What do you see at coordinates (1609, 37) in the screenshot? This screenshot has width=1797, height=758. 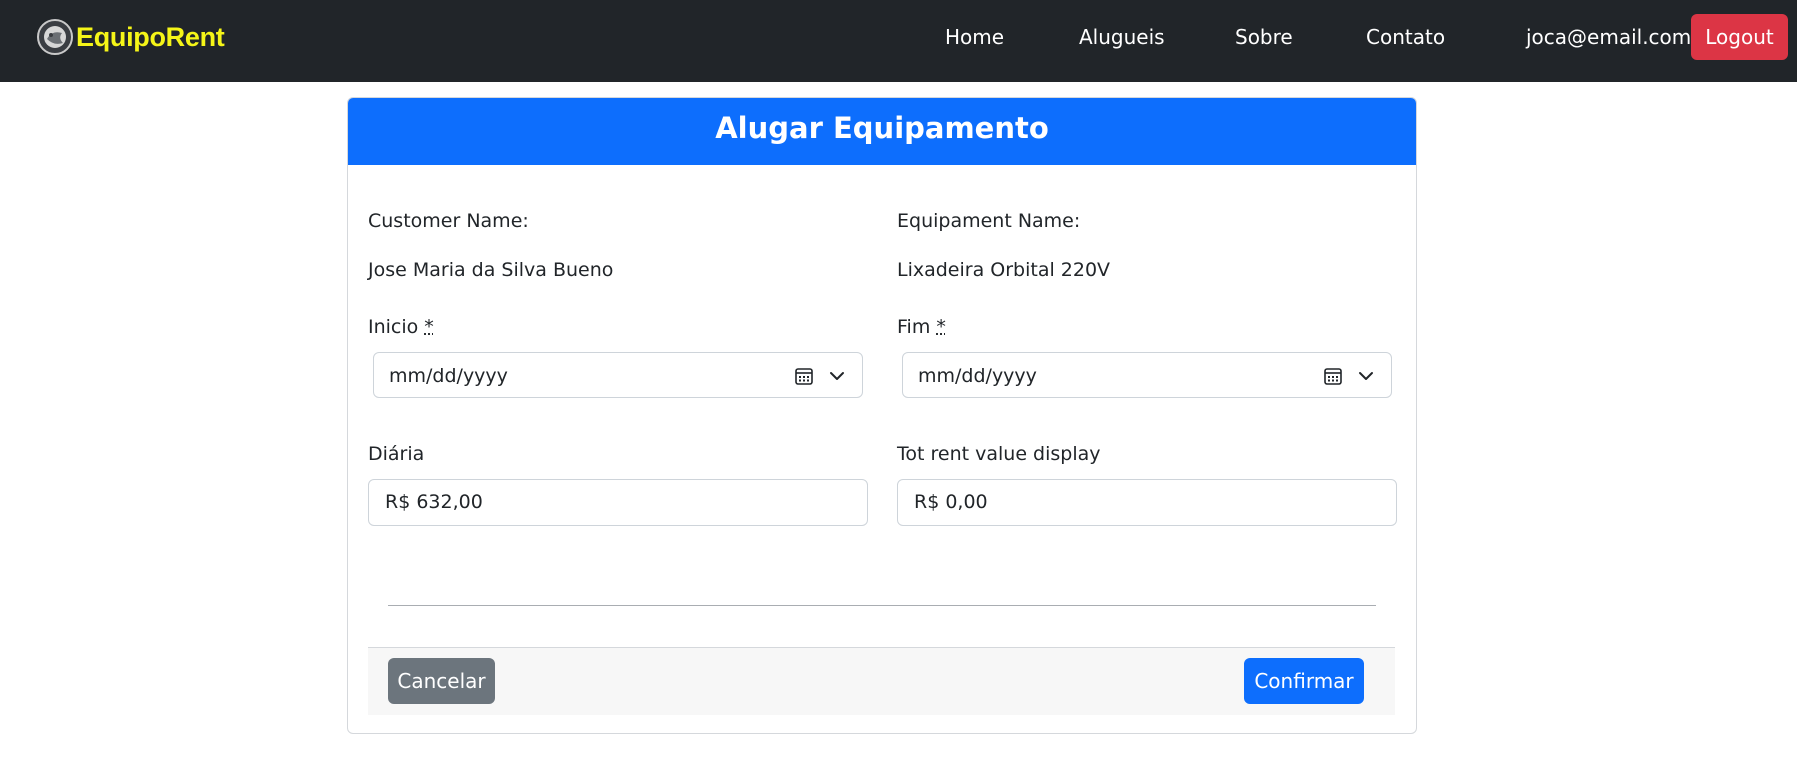 I see `user-email: joca@email.com` at bounding box center [1609, 37].